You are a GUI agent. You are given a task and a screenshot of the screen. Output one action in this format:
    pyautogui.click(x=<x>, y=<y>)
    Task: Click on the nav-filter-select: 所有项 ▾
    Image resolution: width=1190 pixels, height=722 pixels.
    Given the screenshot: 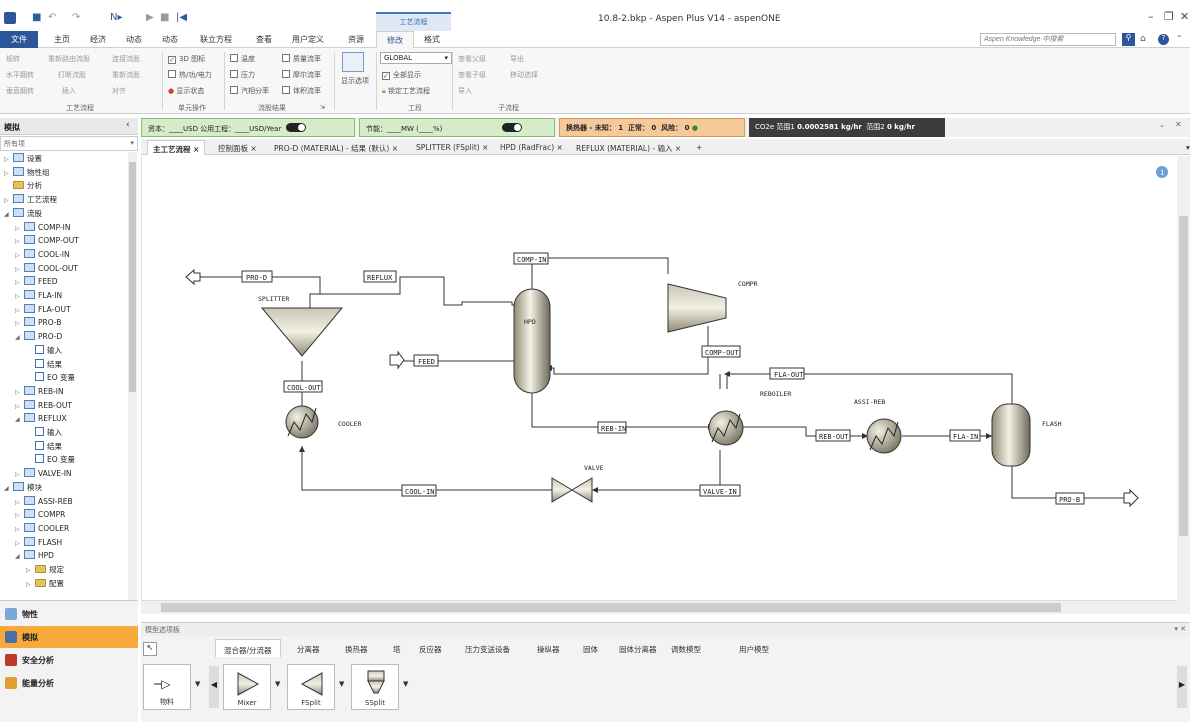 What is the action you would take?
    pyautogui.click(x=69, y=143)
    